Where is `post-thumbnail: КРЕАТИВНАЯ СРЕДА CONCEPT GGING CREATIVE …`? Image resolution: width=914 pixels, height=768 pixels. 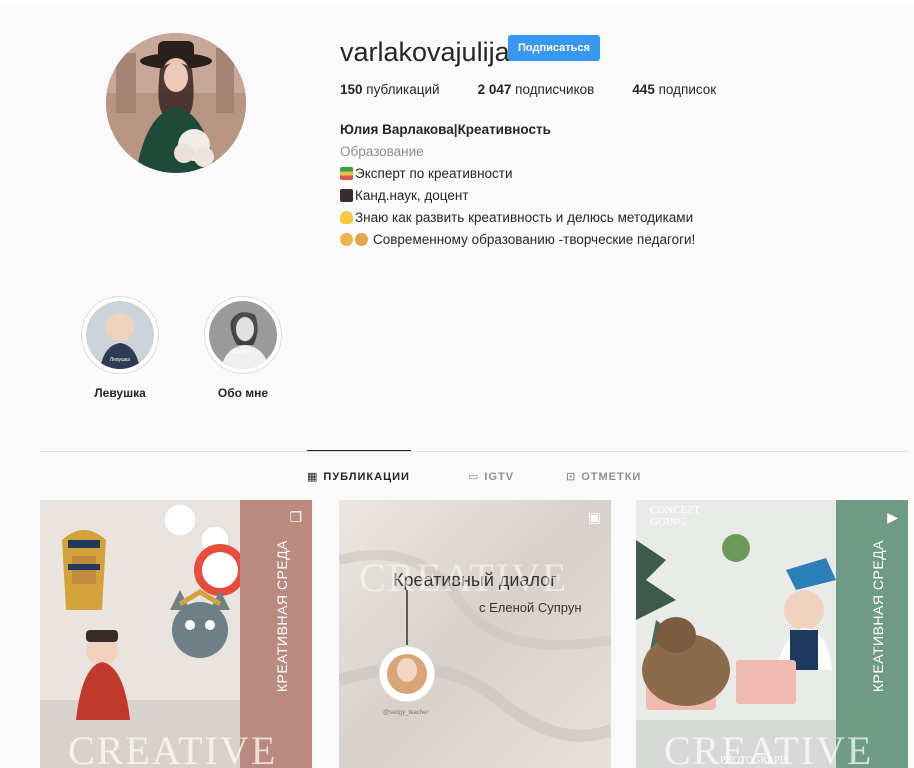
post-thumbnail: КРЕАТИВНАЯ СРЕДА CONCEPT GGING CREATIVE … is located at coordinates (772, 634).